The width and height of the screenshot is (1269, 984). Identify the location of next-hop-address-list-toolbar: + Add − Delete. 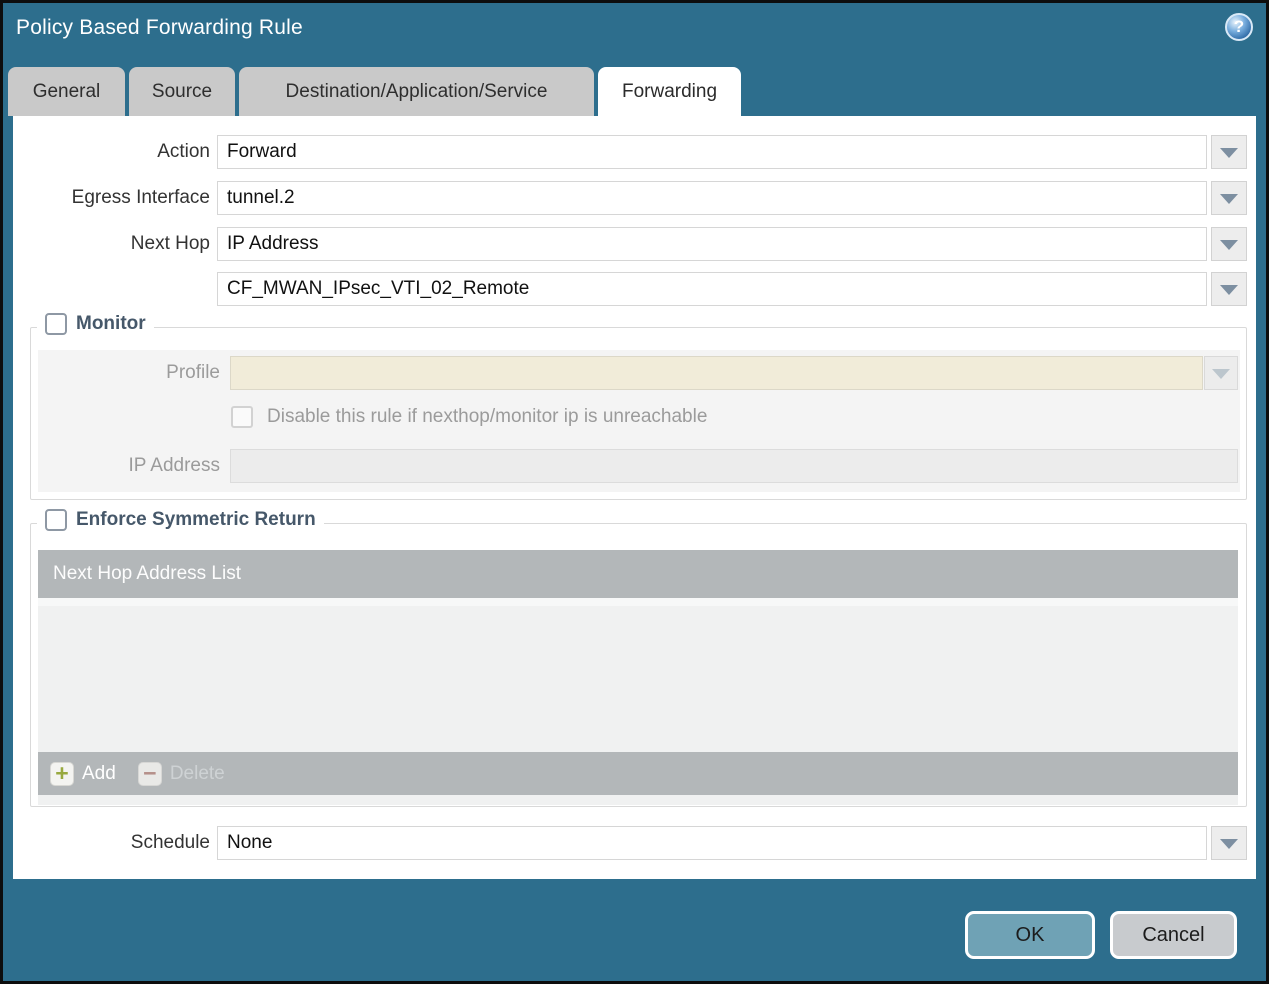
(638, 773).